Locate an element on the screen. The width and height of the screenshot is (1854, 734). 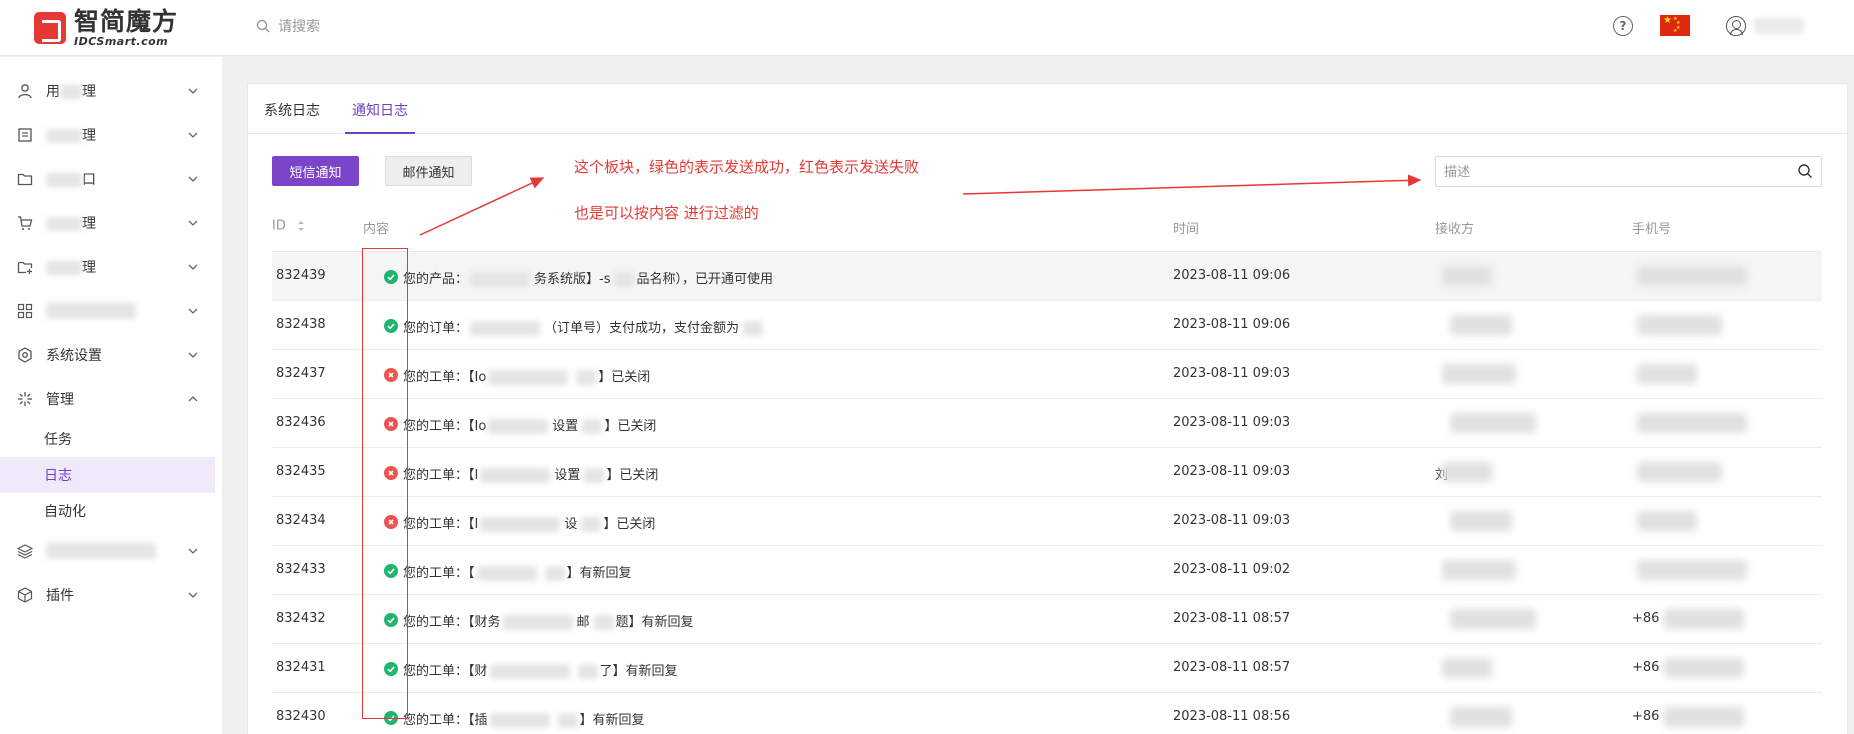
annotation-arrow-right is located at coordinates (1192, 184).